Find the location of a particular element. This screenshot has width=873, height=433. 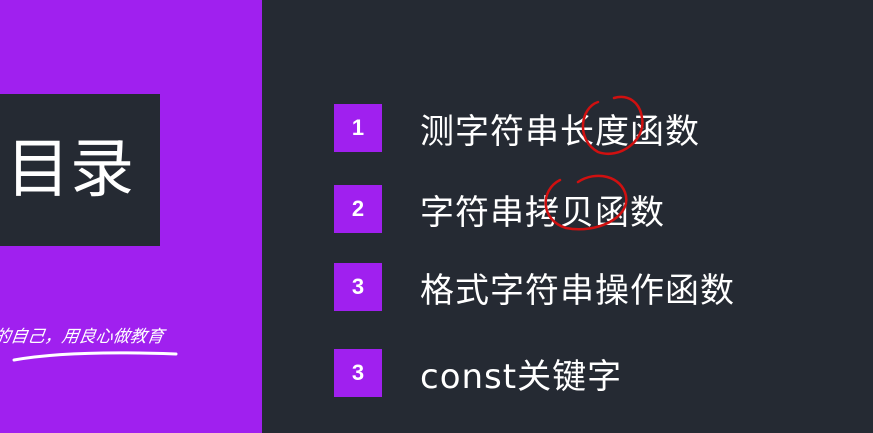

toc-label: 格式字符串操作函数 is located at coordinates (577, 290).